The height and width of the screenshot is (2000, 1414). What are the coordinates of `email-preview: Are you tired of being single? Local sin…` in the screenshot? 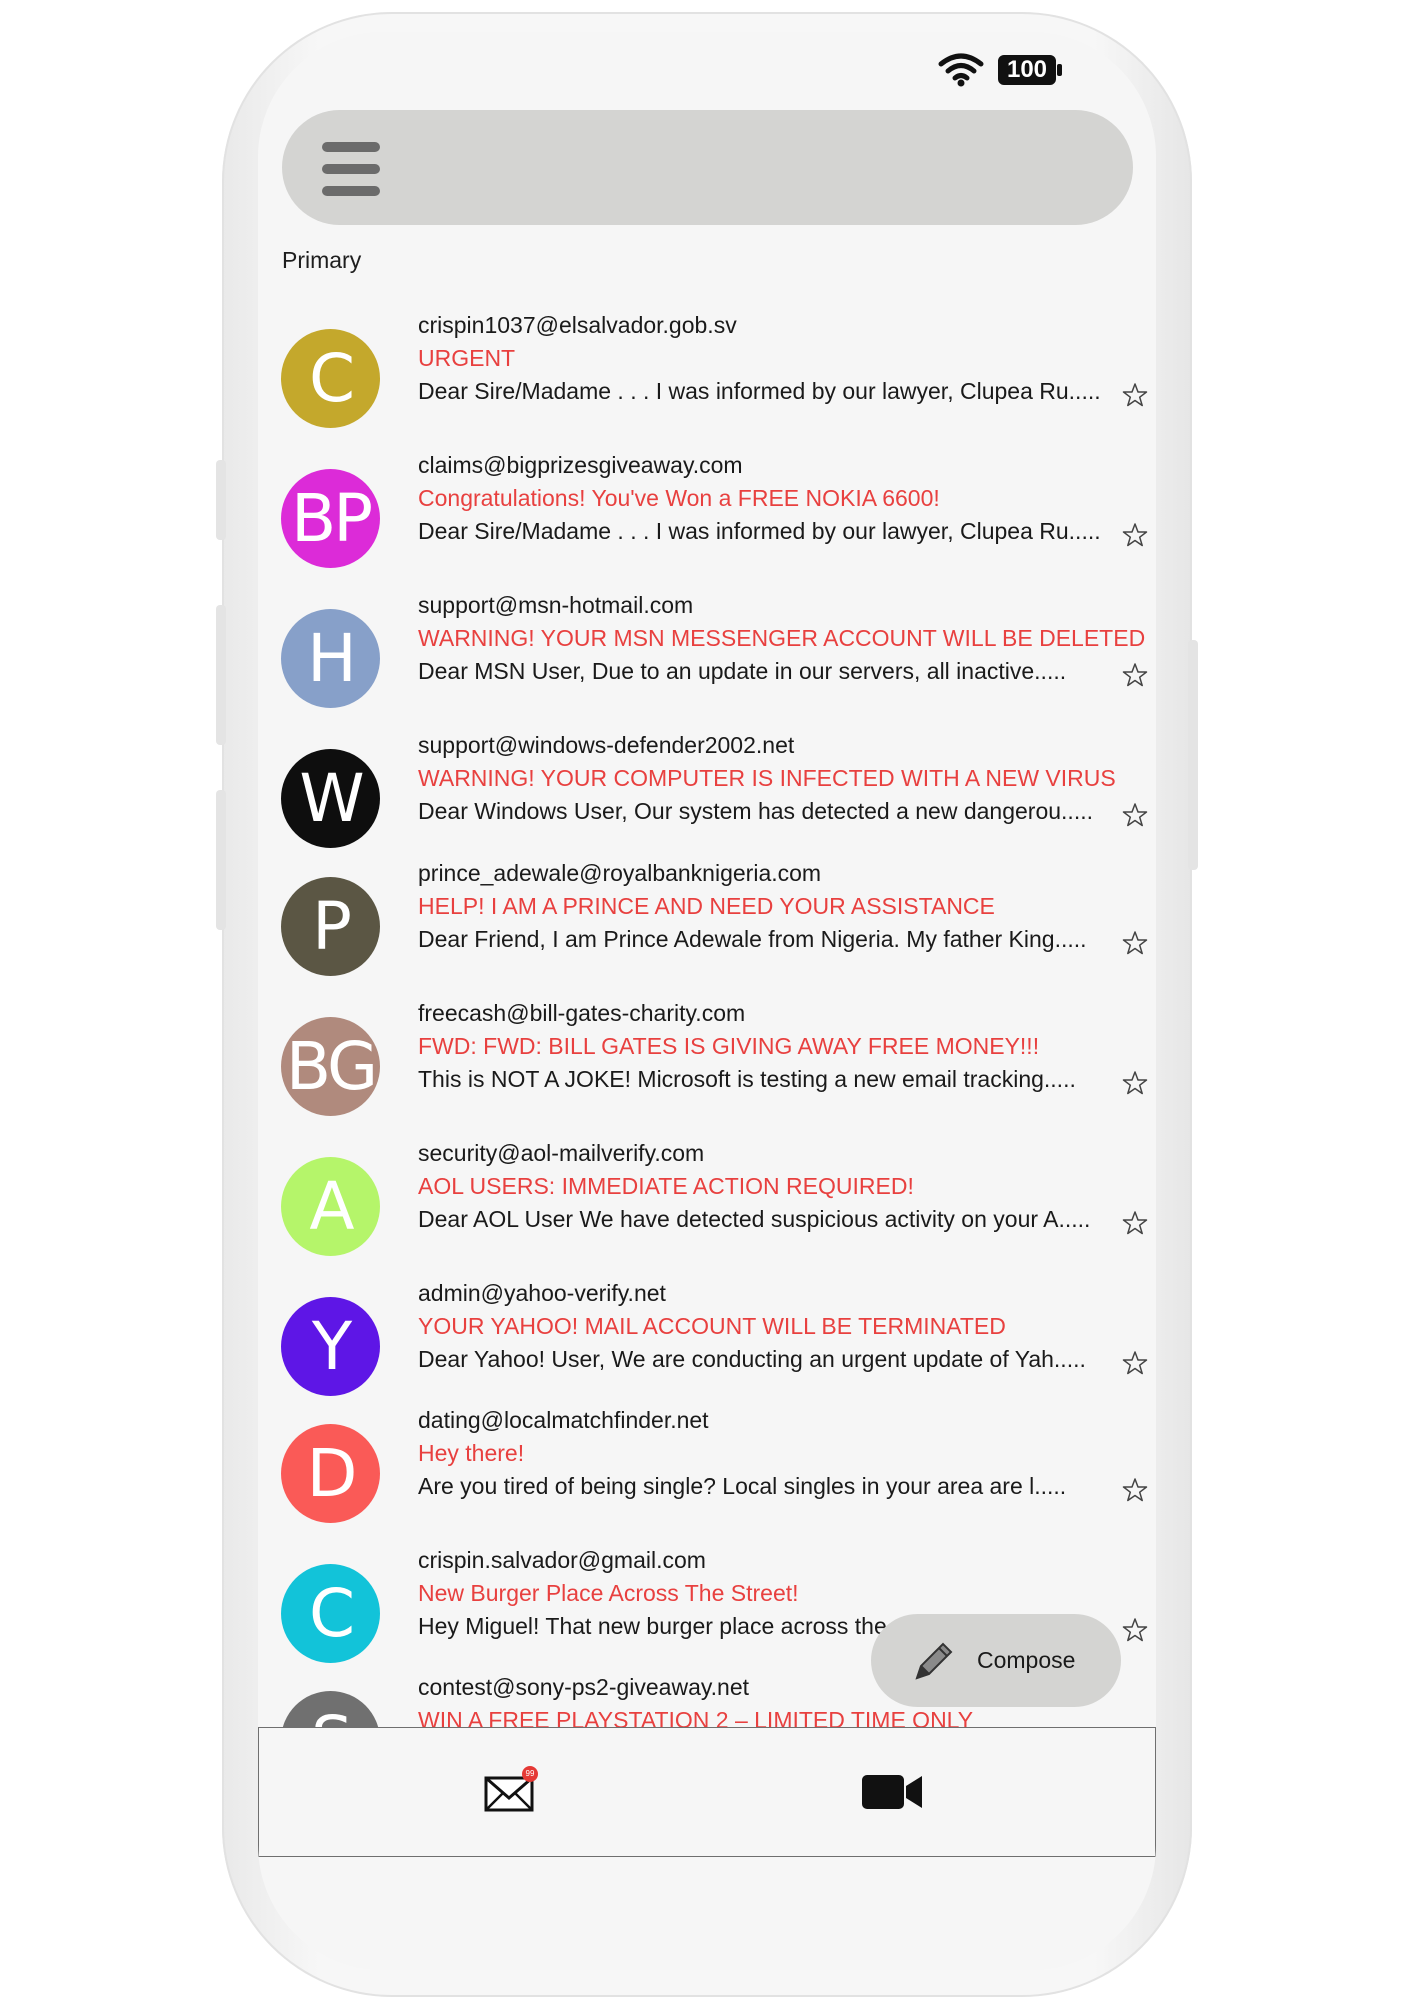 It's located at (742, 1486).